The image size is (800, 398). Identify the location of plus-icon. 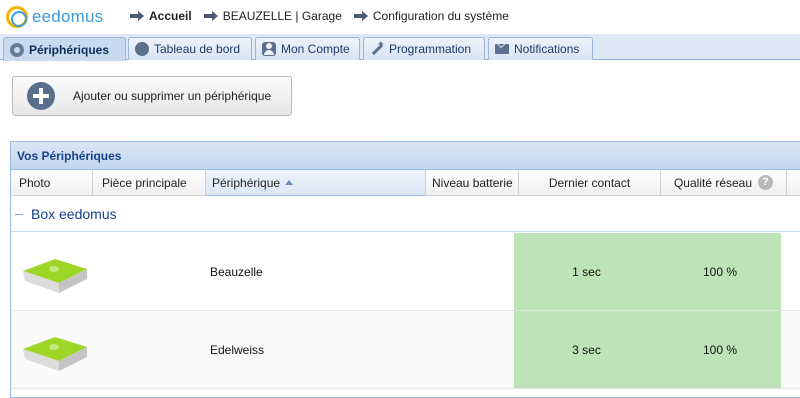
(41, 96).